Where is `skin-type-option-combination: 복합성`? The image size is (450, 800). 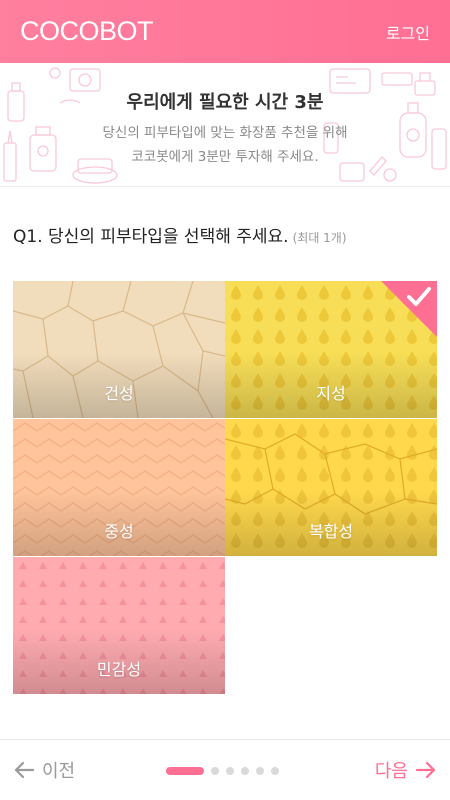
skin-type-option-combination: 복합성 is located at coordinates (331, 487).